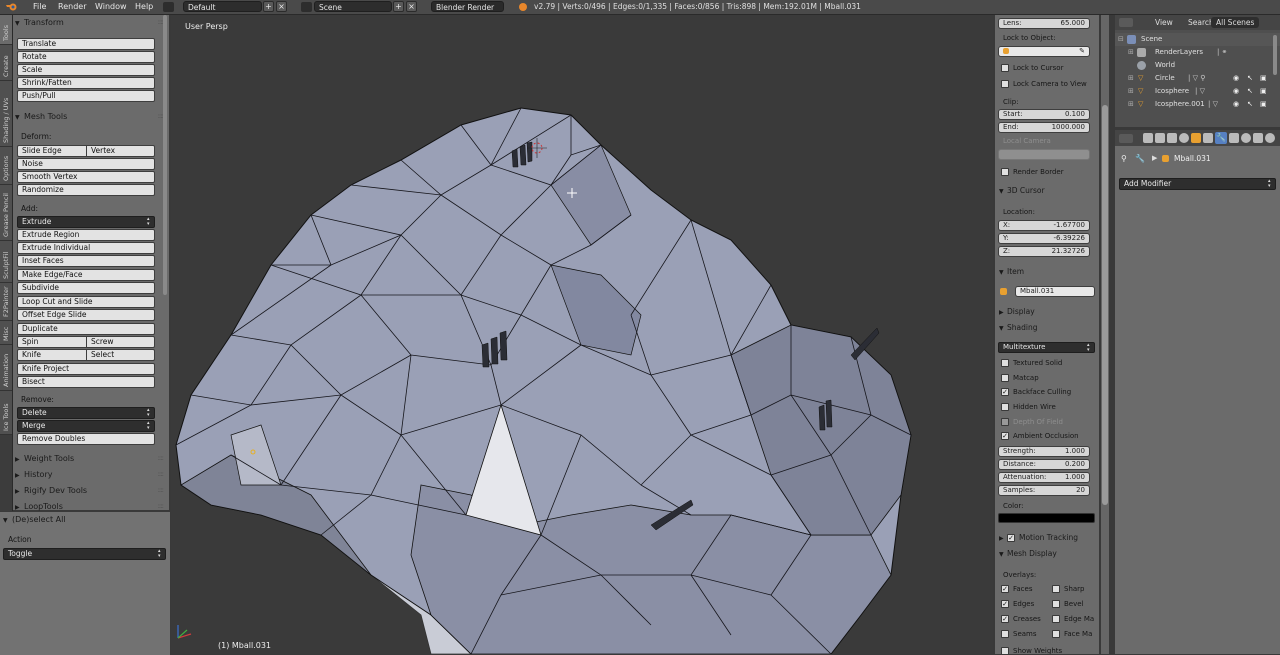 Image resolution: width=1280 pixels, height=655 pixels. I want to click on properties-scrollbar, so click(1105, 334).